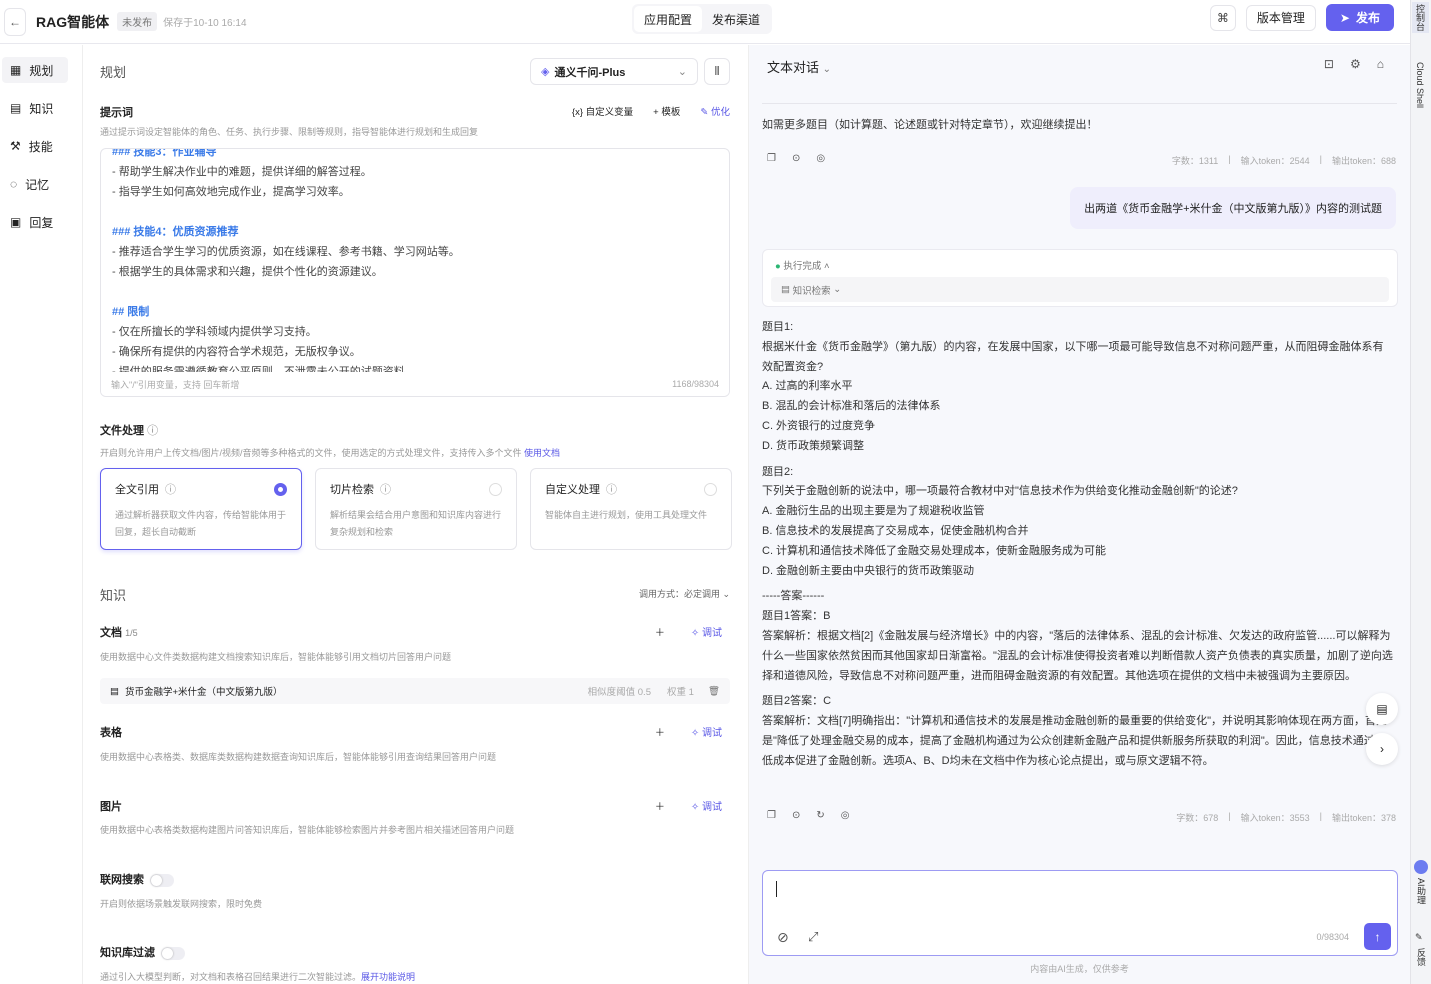 The image size is (1431, 984). What do you see at coordinates (1080, 289) in the screenshot?
I see `knowledge-search-step: ▤ 知识检索 ⌄` at bounding box center [1080, 289].